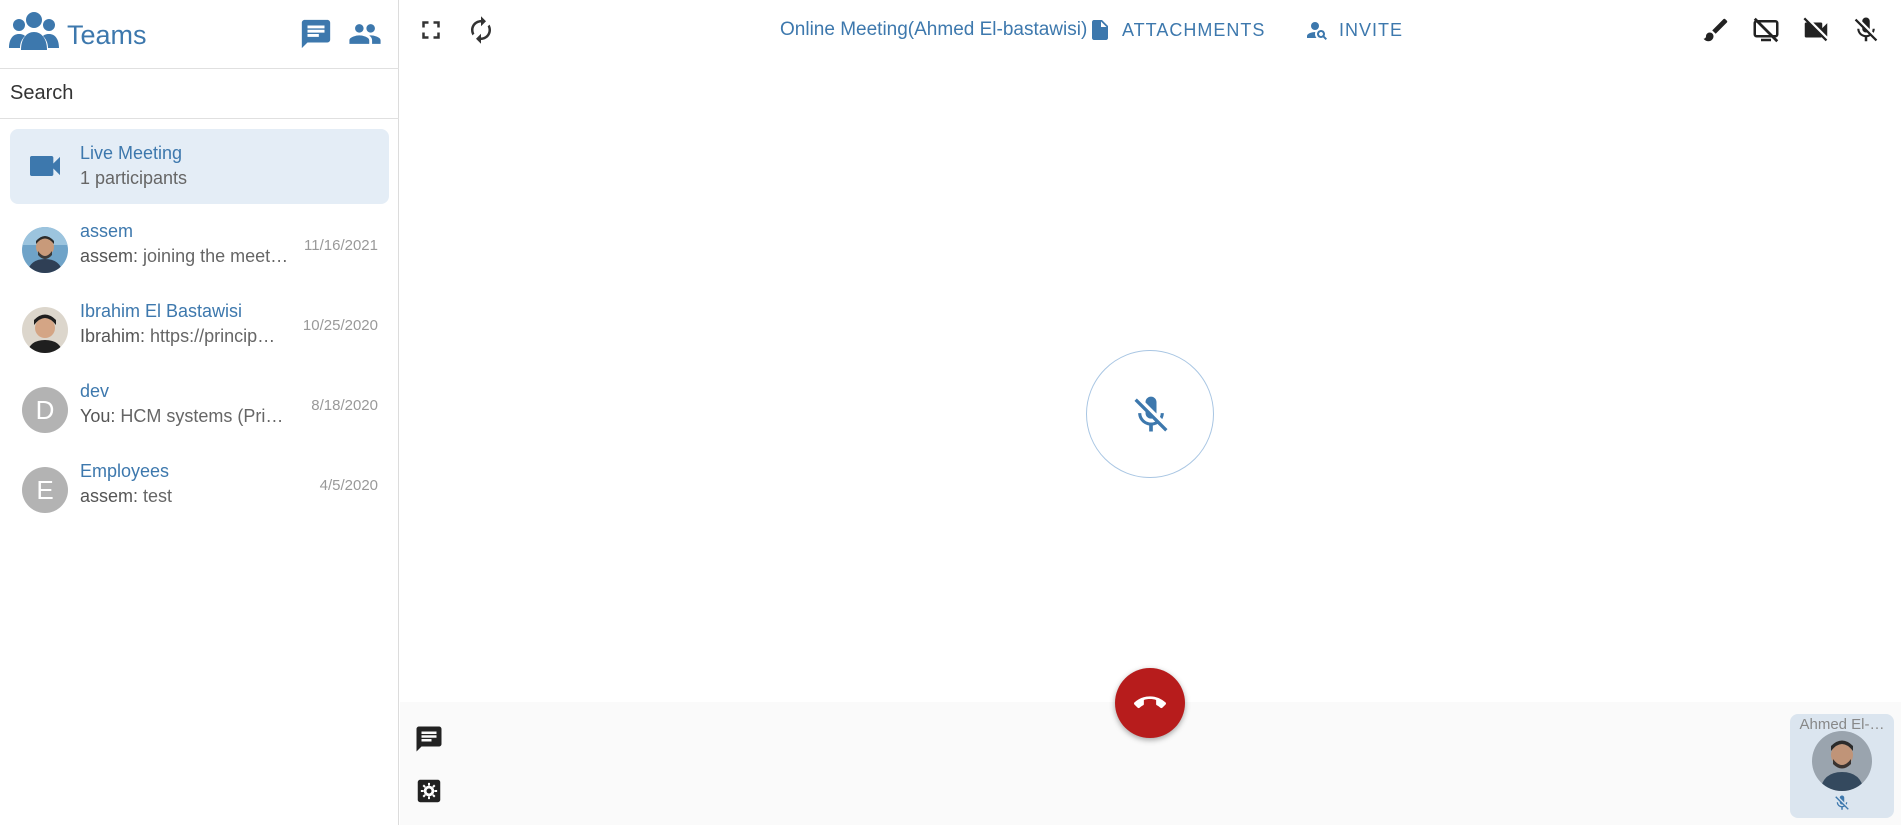 This screenshot has width=1901, height=825. I want to click on conversation-date: 11/16/2021, so click(341, 245).